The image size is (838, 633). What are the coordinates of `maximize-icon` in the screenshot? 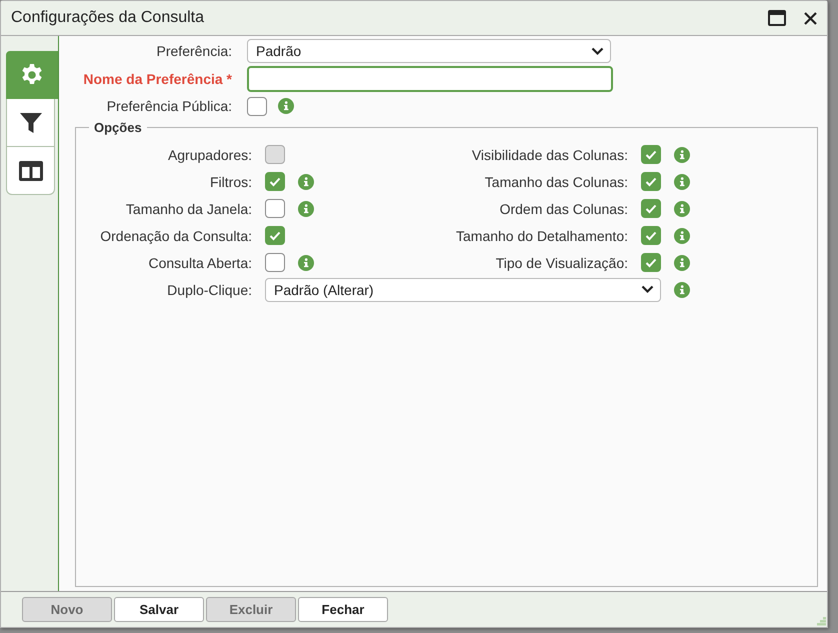 It's located at (777, 18).